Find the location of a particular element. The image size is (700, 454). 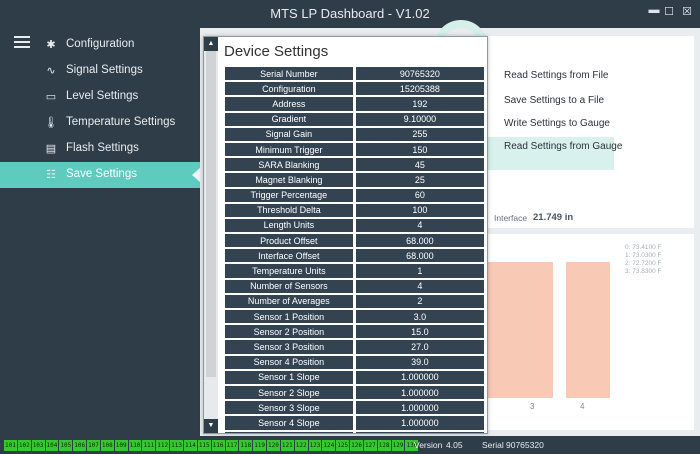

setting-value: 25 is located at coordinates (419, 180).